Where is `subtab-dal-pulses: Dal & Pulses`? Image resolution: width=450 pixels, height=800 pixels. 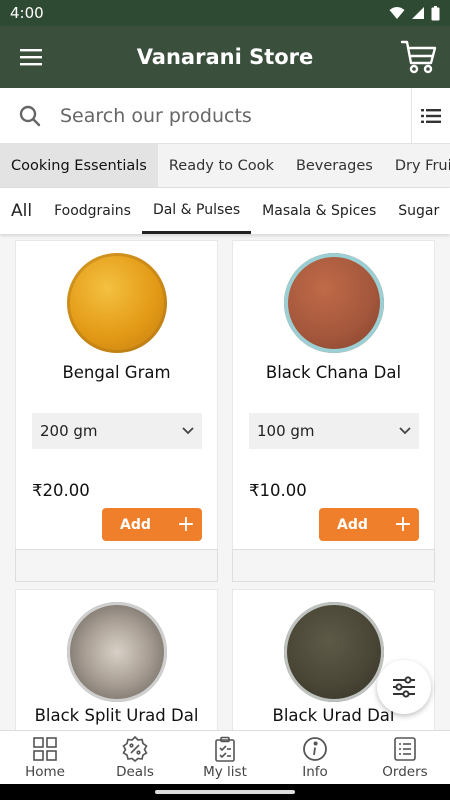 subtab-dal-pulses: Dal & Pulses is located at coordinates (196, 211).